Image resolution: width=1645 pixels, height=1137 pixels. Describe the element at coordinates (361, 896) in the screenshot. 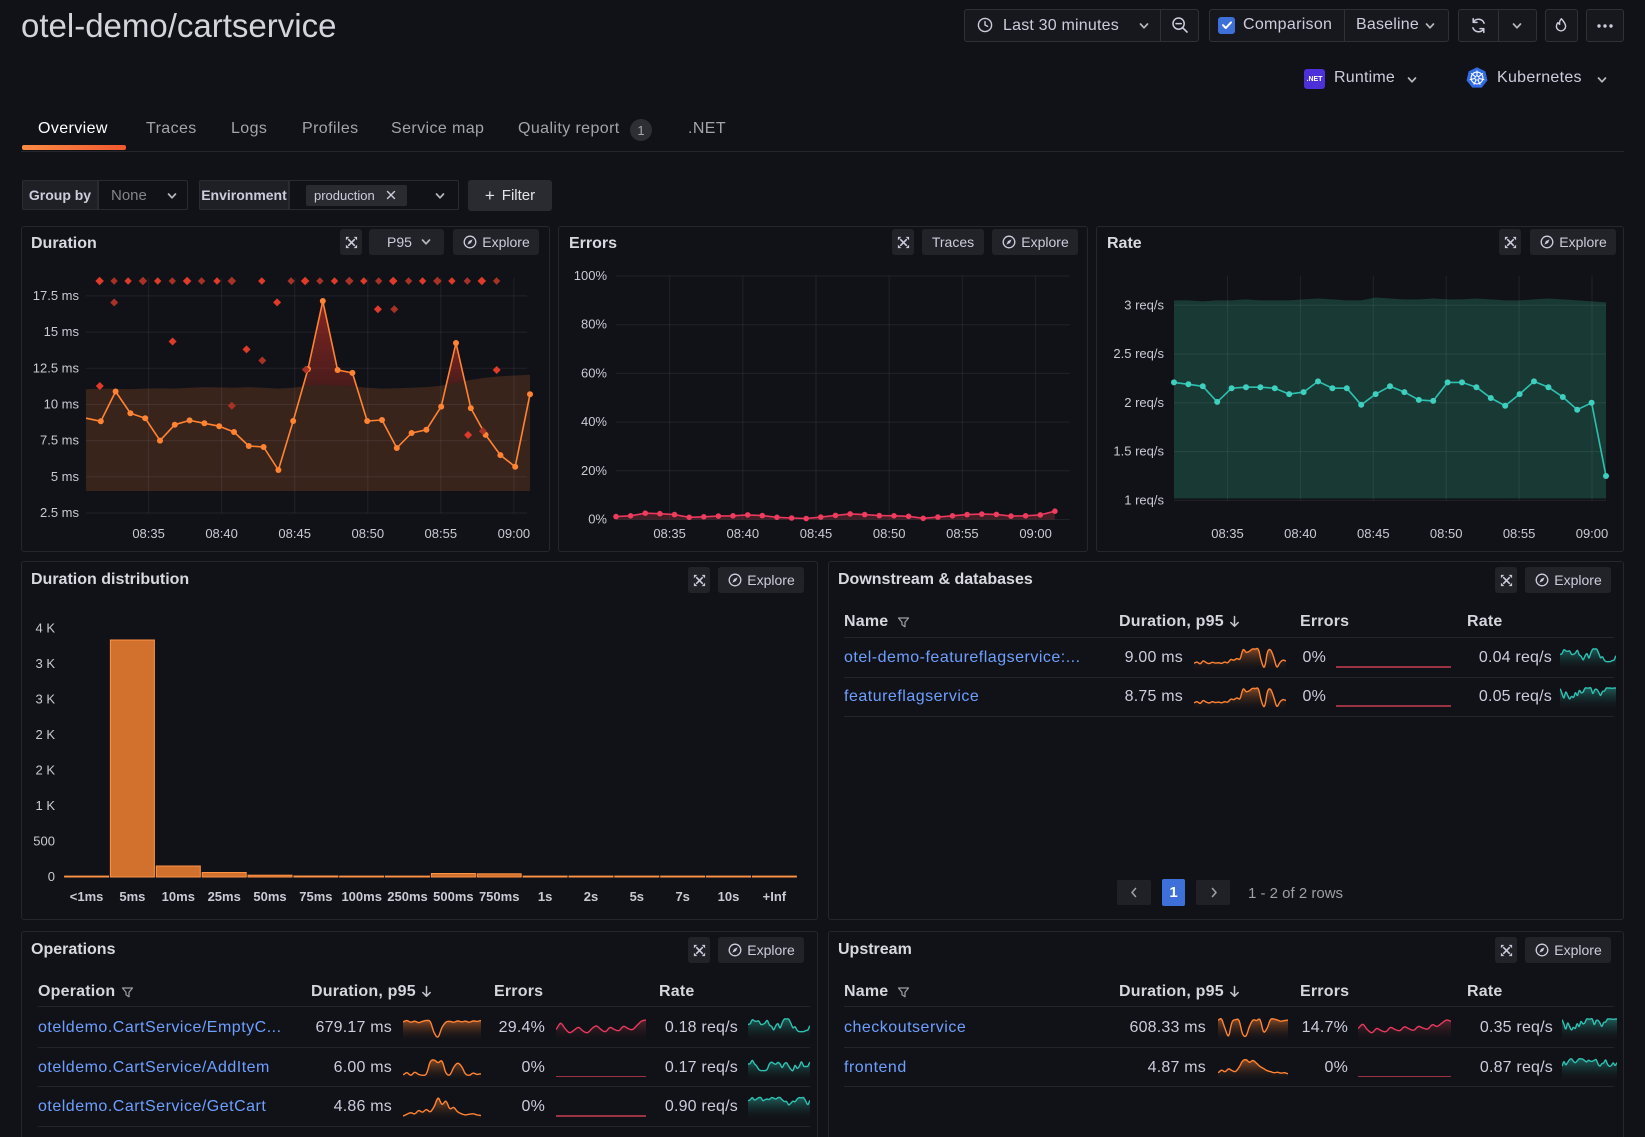

I see `svg-text: 100ms` at that location.